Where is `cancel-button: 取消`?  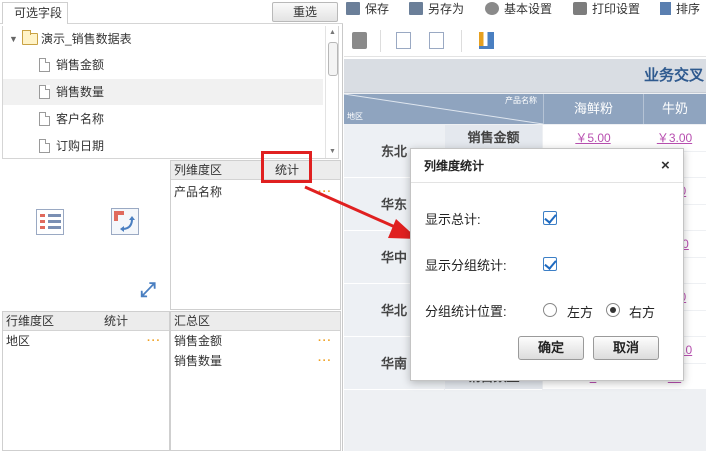
cancel-button: 取消 is located at coordinates (626, 348).